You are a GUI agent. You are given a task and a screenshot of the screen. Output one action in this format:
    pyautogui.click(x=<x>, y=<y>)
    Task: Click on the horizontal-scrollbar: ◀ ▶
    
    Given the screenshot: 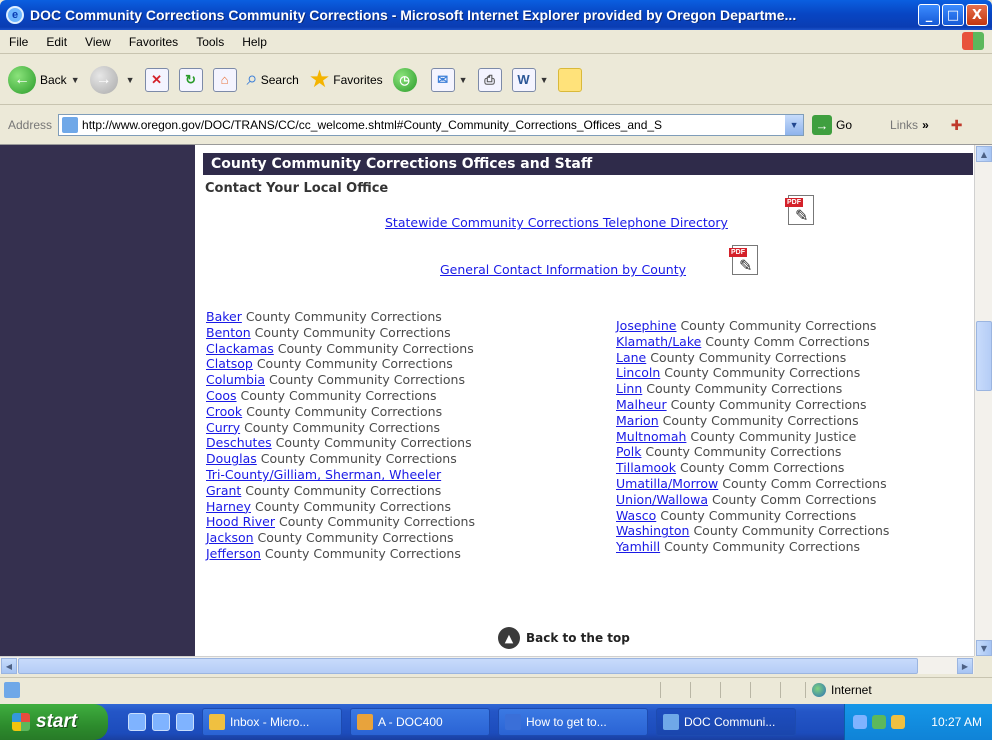 What is the action you would take?
    pyautogui.click(x=487, y=665)
    